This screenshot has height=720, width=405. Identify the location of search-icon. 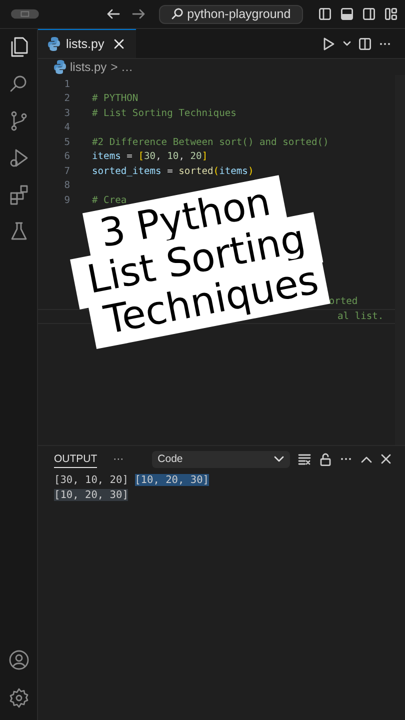
(177, 14).